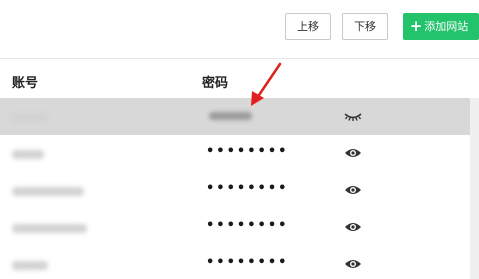 The width and height of the screenshot is (479, 279). I want to click on blurred-password, so click(230, 116).